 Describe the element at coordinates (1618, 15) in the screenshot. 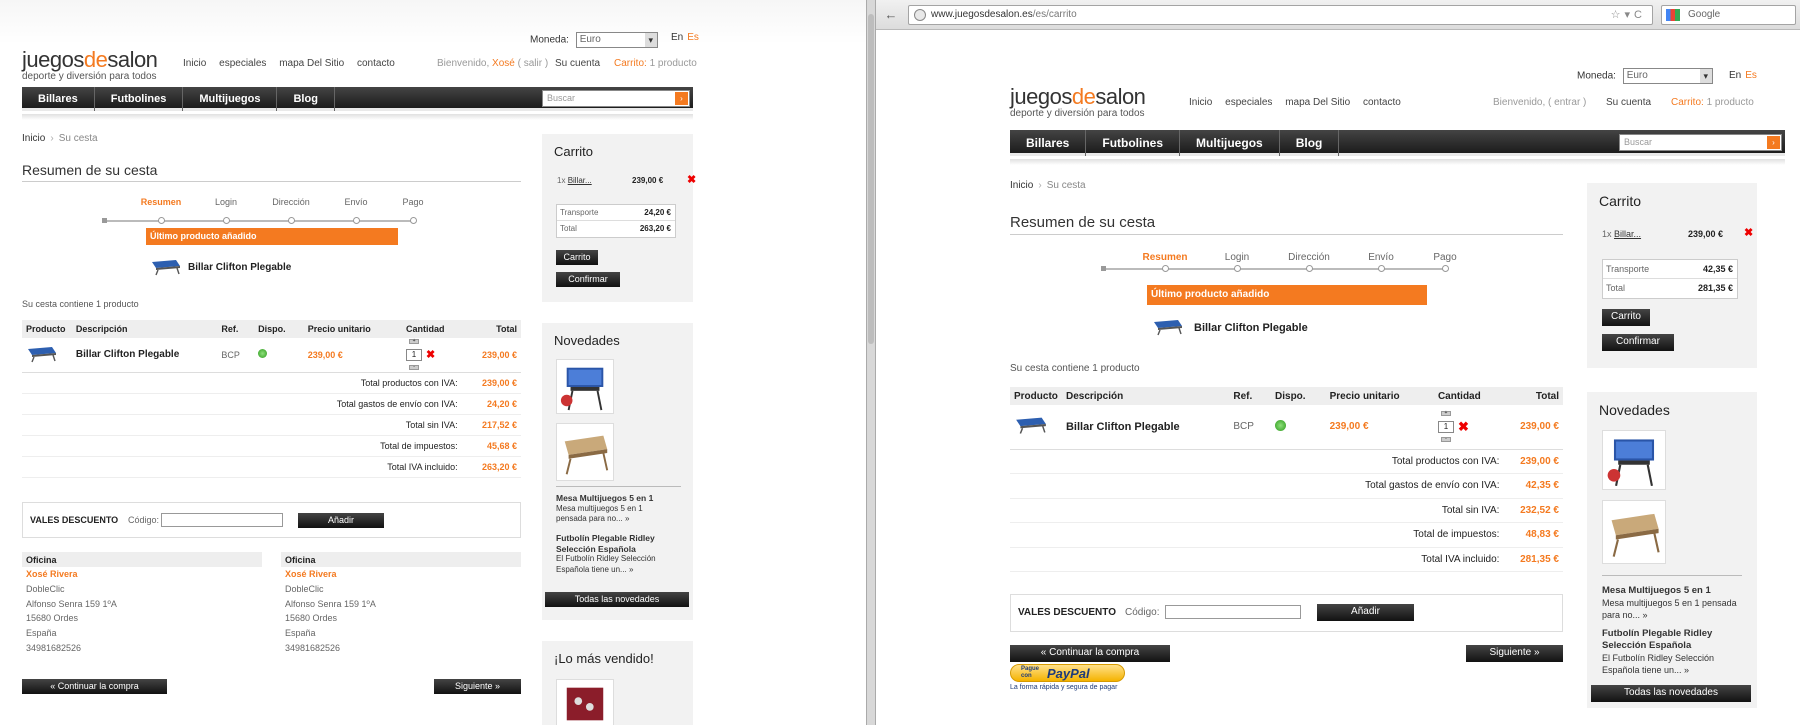

I see `bookmark-star-icon: ☆` at that location.